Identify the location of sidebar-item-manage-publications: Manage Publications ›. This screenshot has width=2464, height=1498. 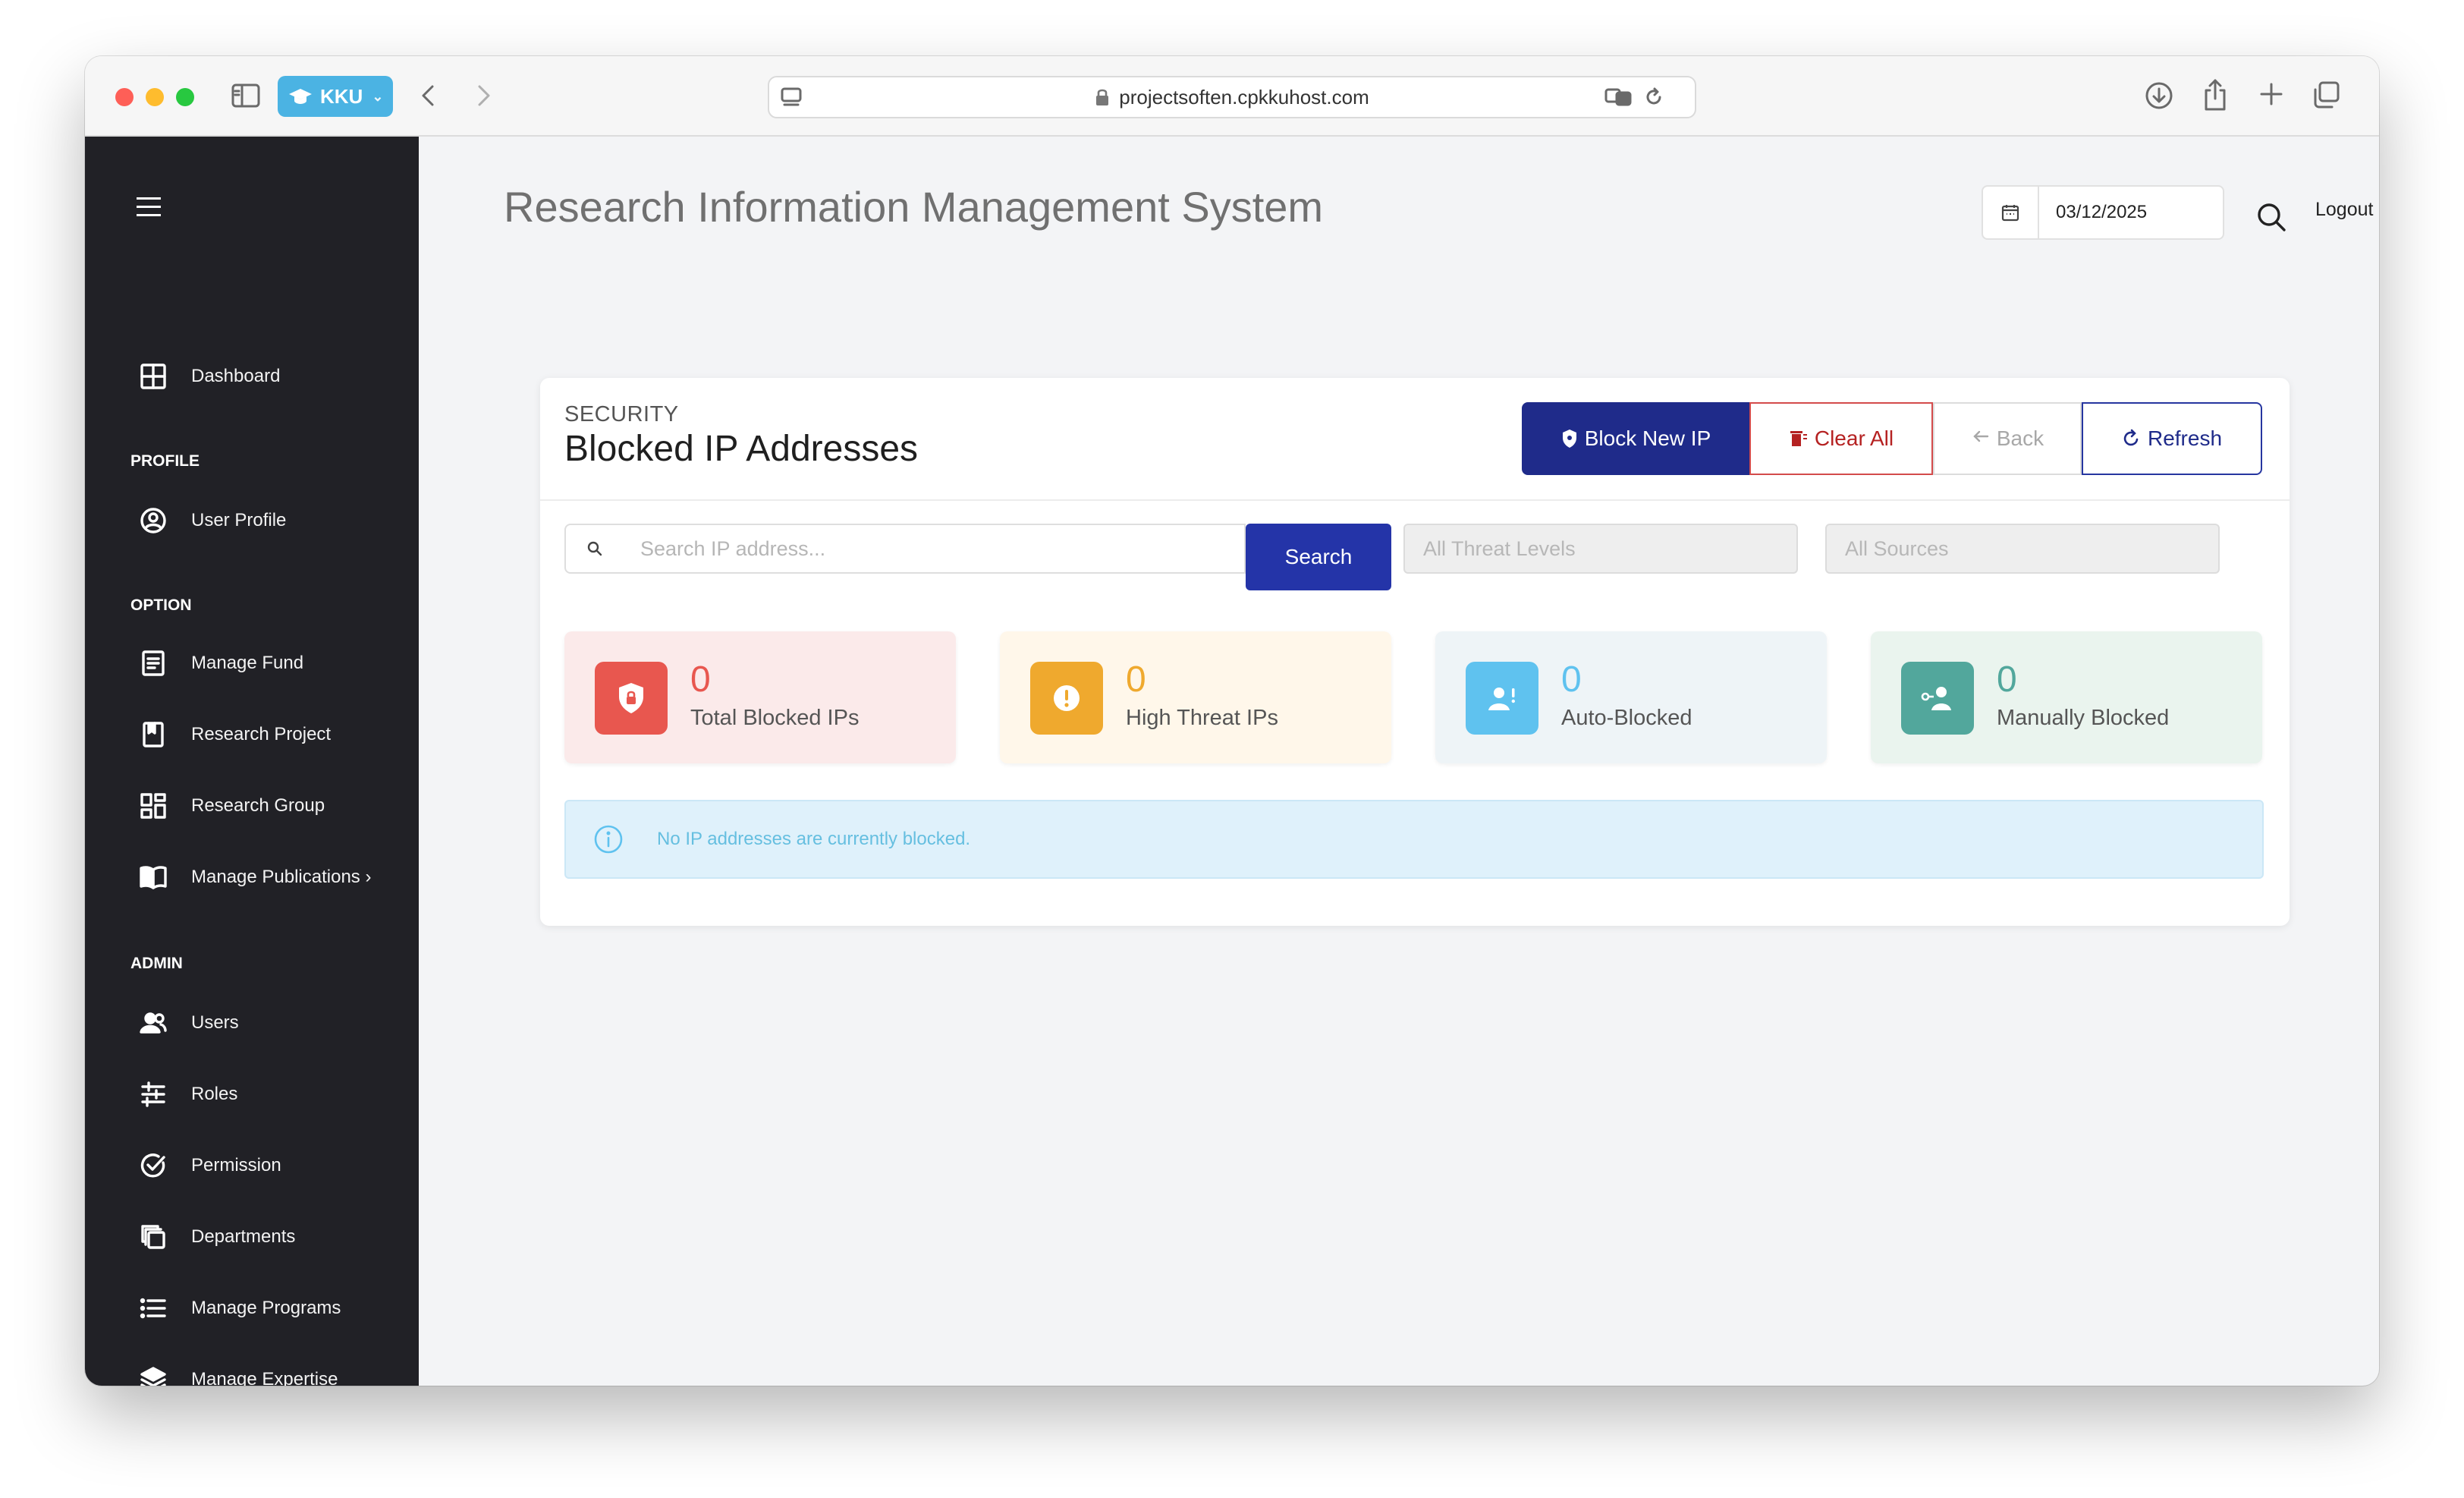
(254, 878).